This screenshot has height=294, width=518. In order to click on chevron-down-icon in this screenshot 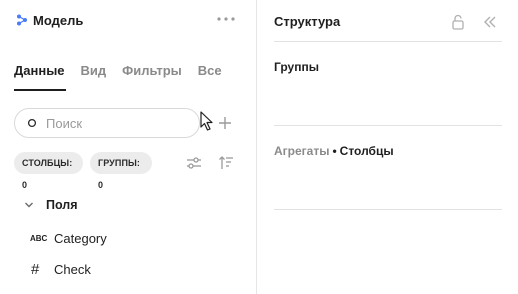, I will do `click(29, 205)`.